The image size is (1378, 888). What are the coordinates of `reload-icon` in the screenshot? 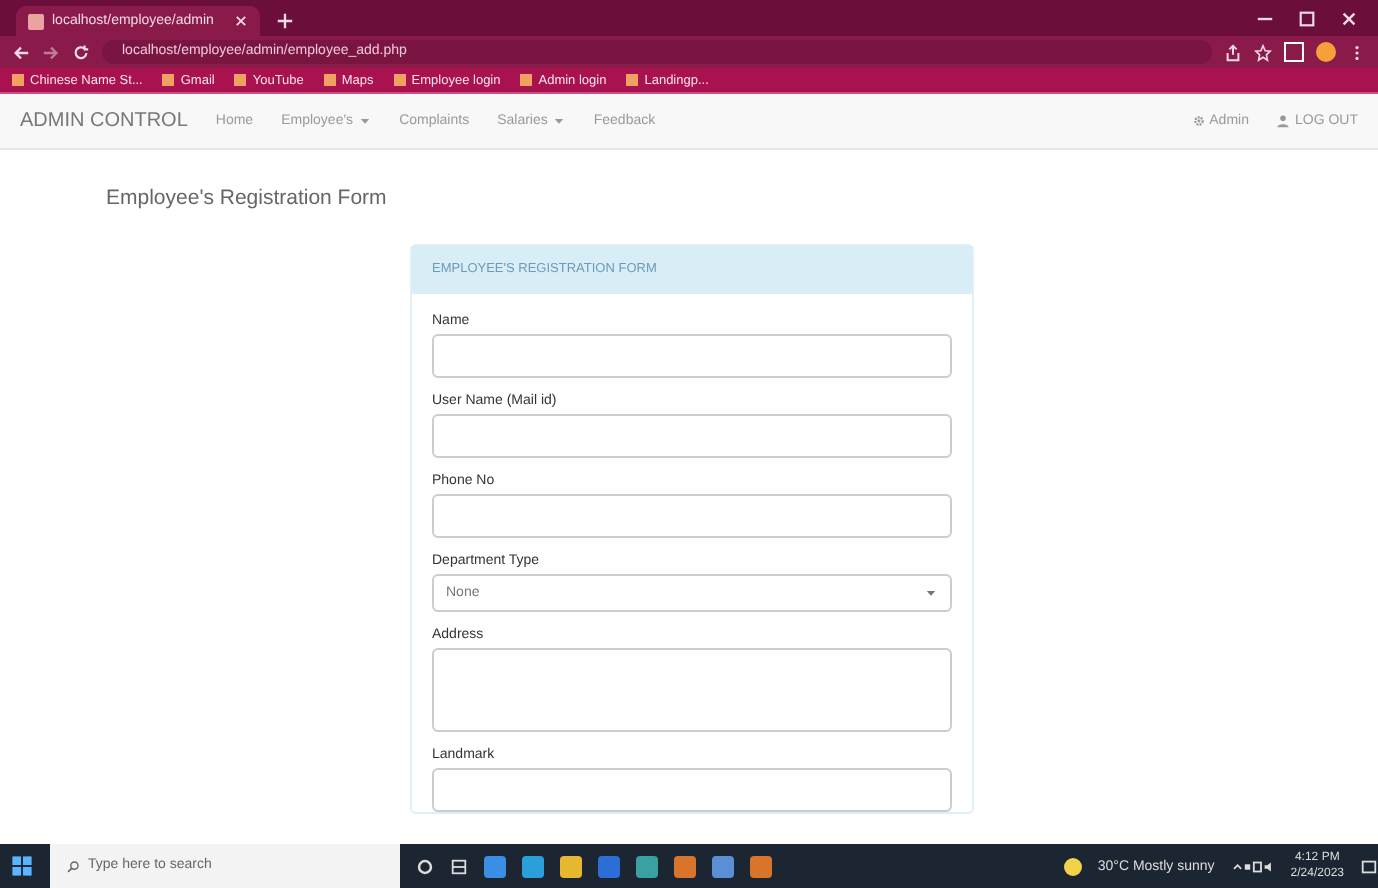 It's located at (81, 52).